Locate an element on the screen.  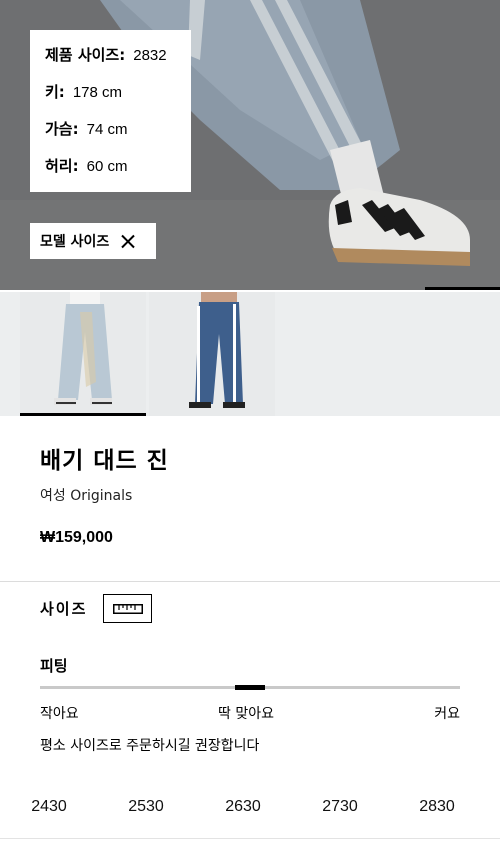
model-info-row: 키: 178 cm is located at coordinates (118, 99).